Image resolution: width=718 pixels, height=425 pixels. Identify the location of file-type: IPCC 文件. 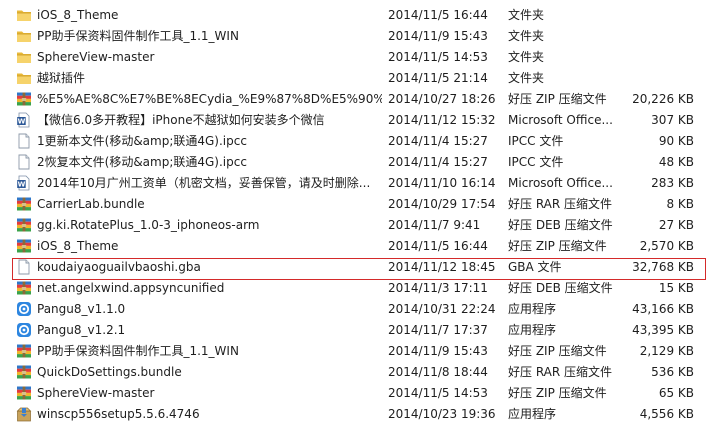
(536, 162).